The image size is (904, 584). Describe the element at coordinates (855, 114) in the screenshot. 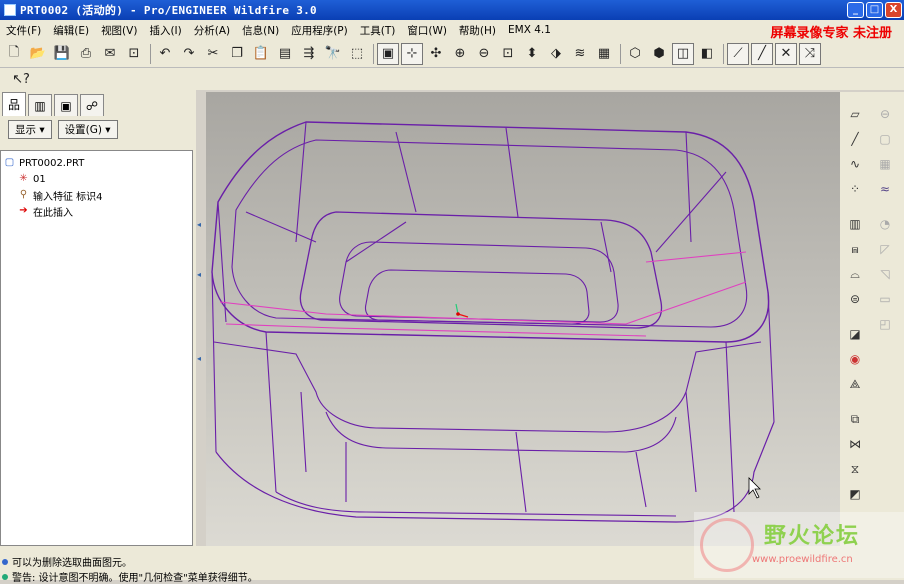

I see `datum-plane-tool-icon: ▱` at that location.